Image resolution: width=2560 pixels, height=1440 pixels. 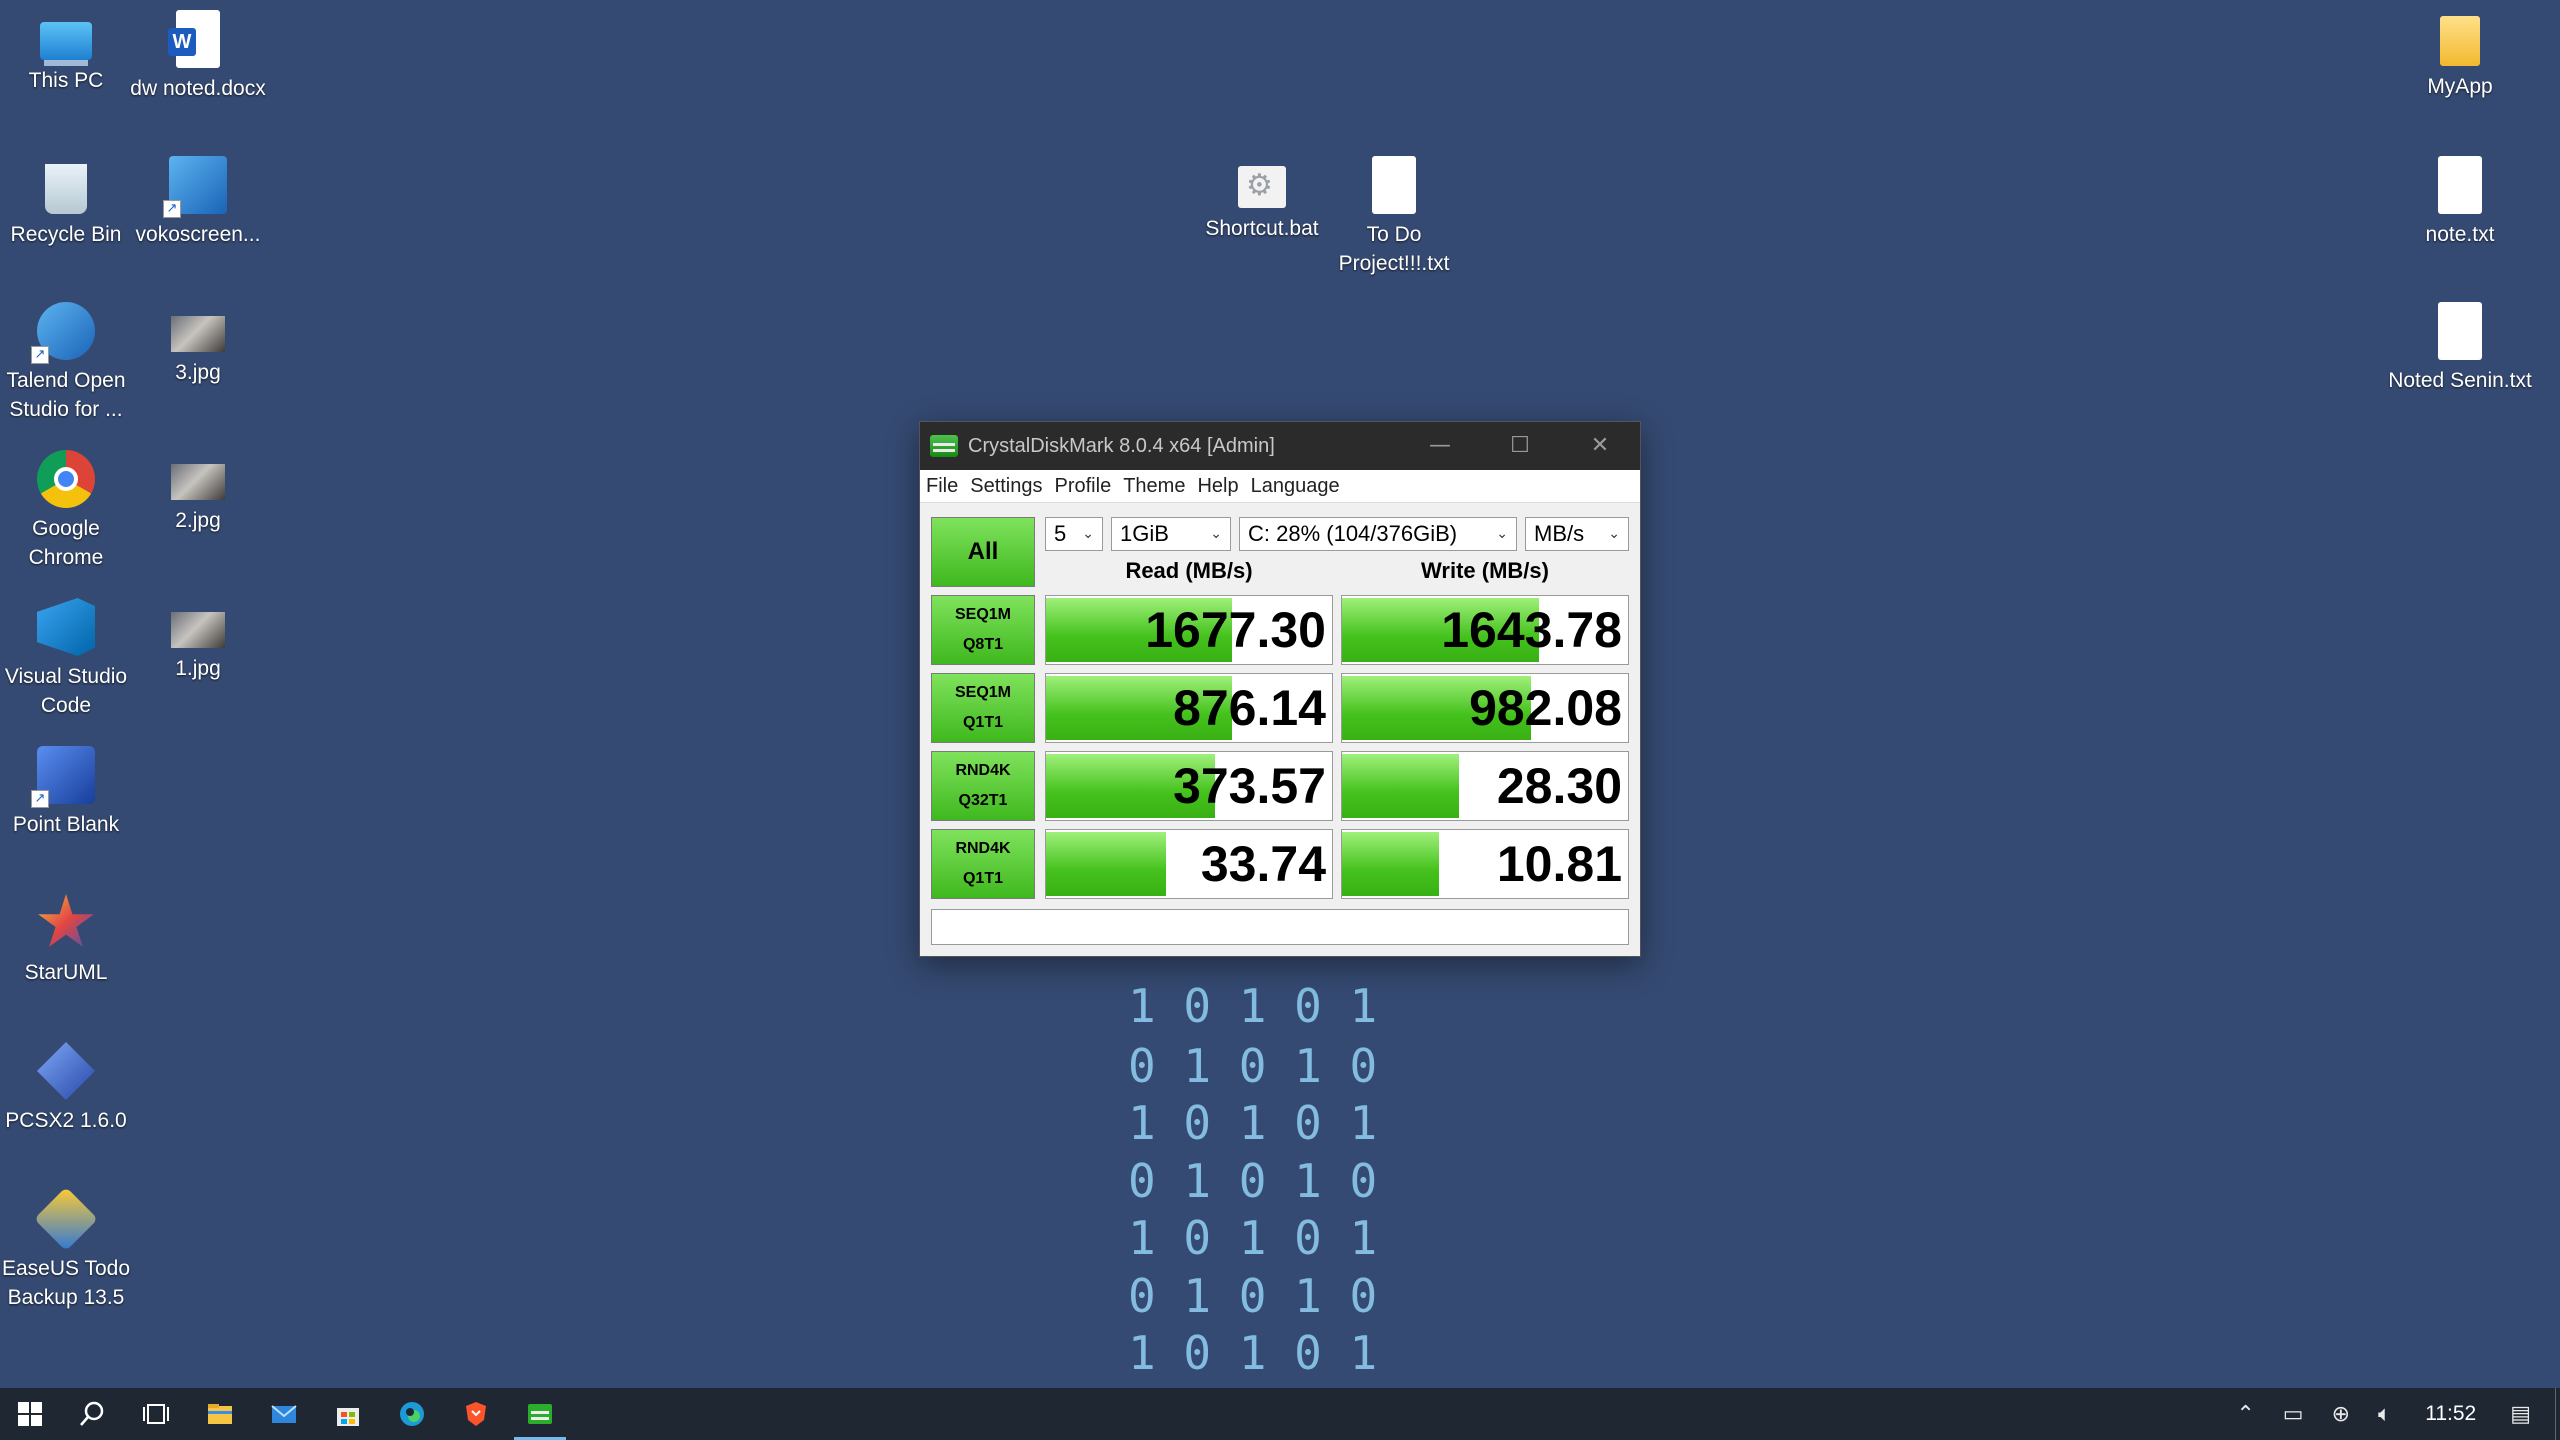 I want to click on clock: 11:52, so click(x=2450, y=1414).